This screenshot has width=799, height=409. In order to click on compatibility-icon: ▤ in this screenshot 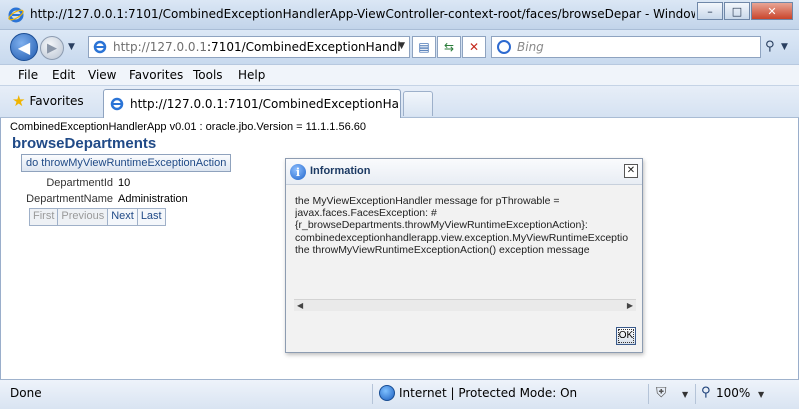, I will do `click(424, 47)`.